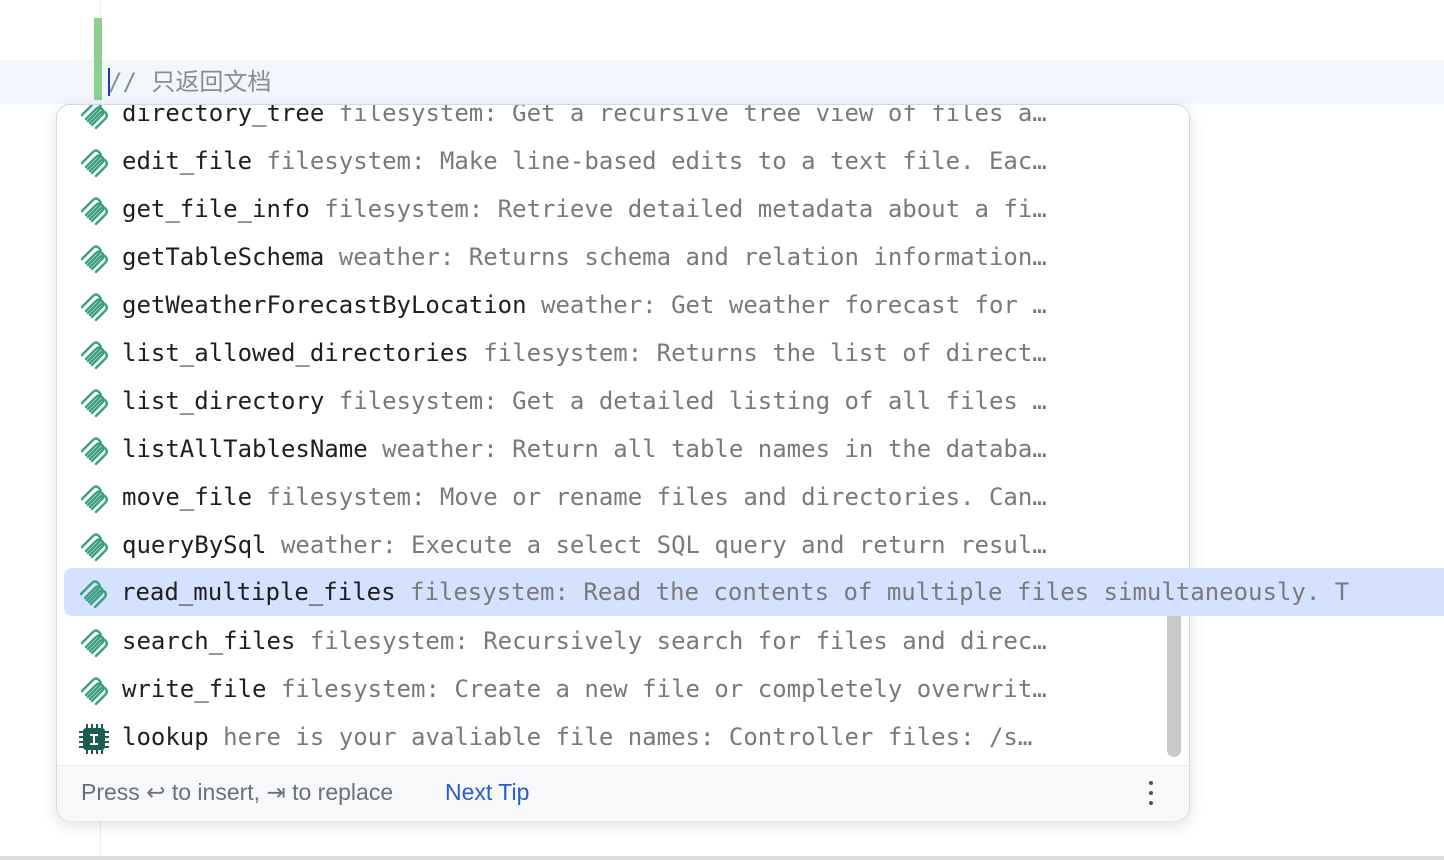  I want to click on completion-item-name: getWeatherForecastByLocation, so click(324, 305).